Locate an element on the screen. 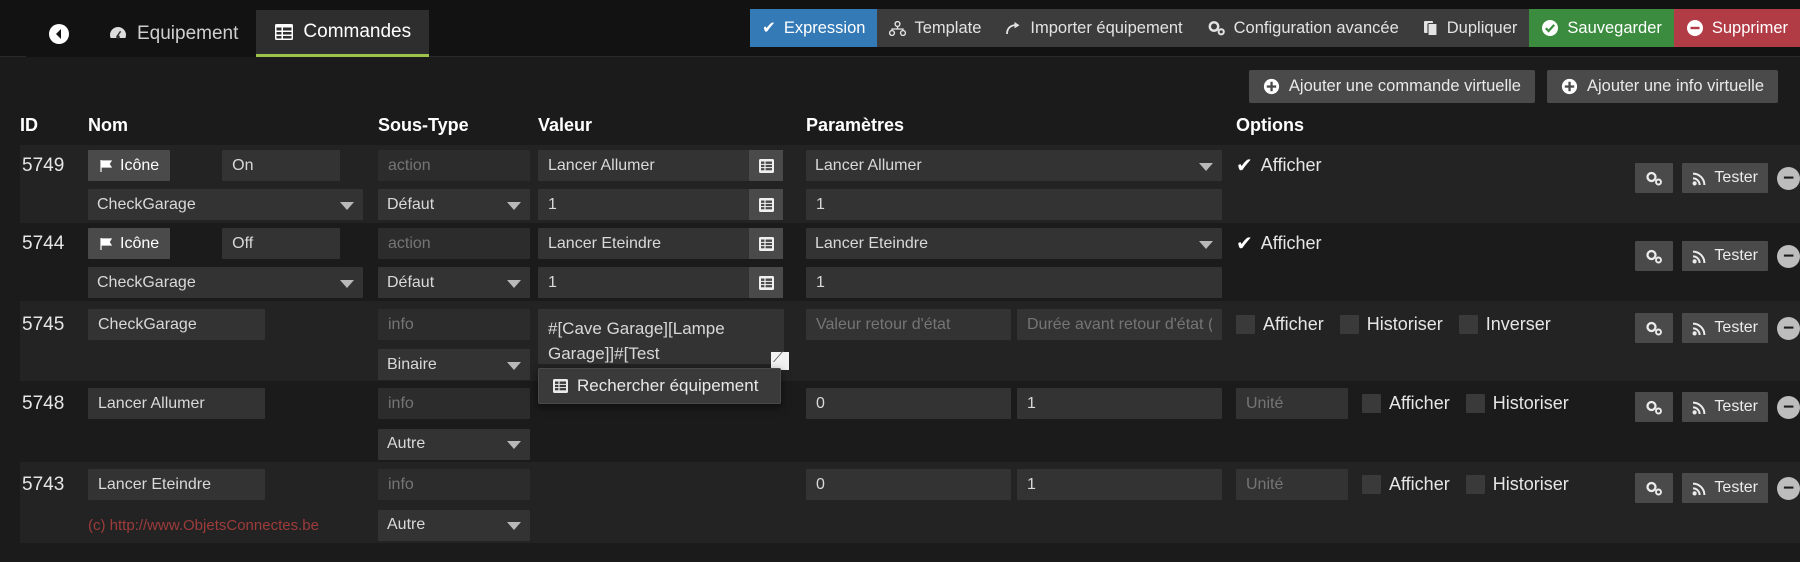  dupliquer-button: Dupliquer is located at coordinates (1470, 28).